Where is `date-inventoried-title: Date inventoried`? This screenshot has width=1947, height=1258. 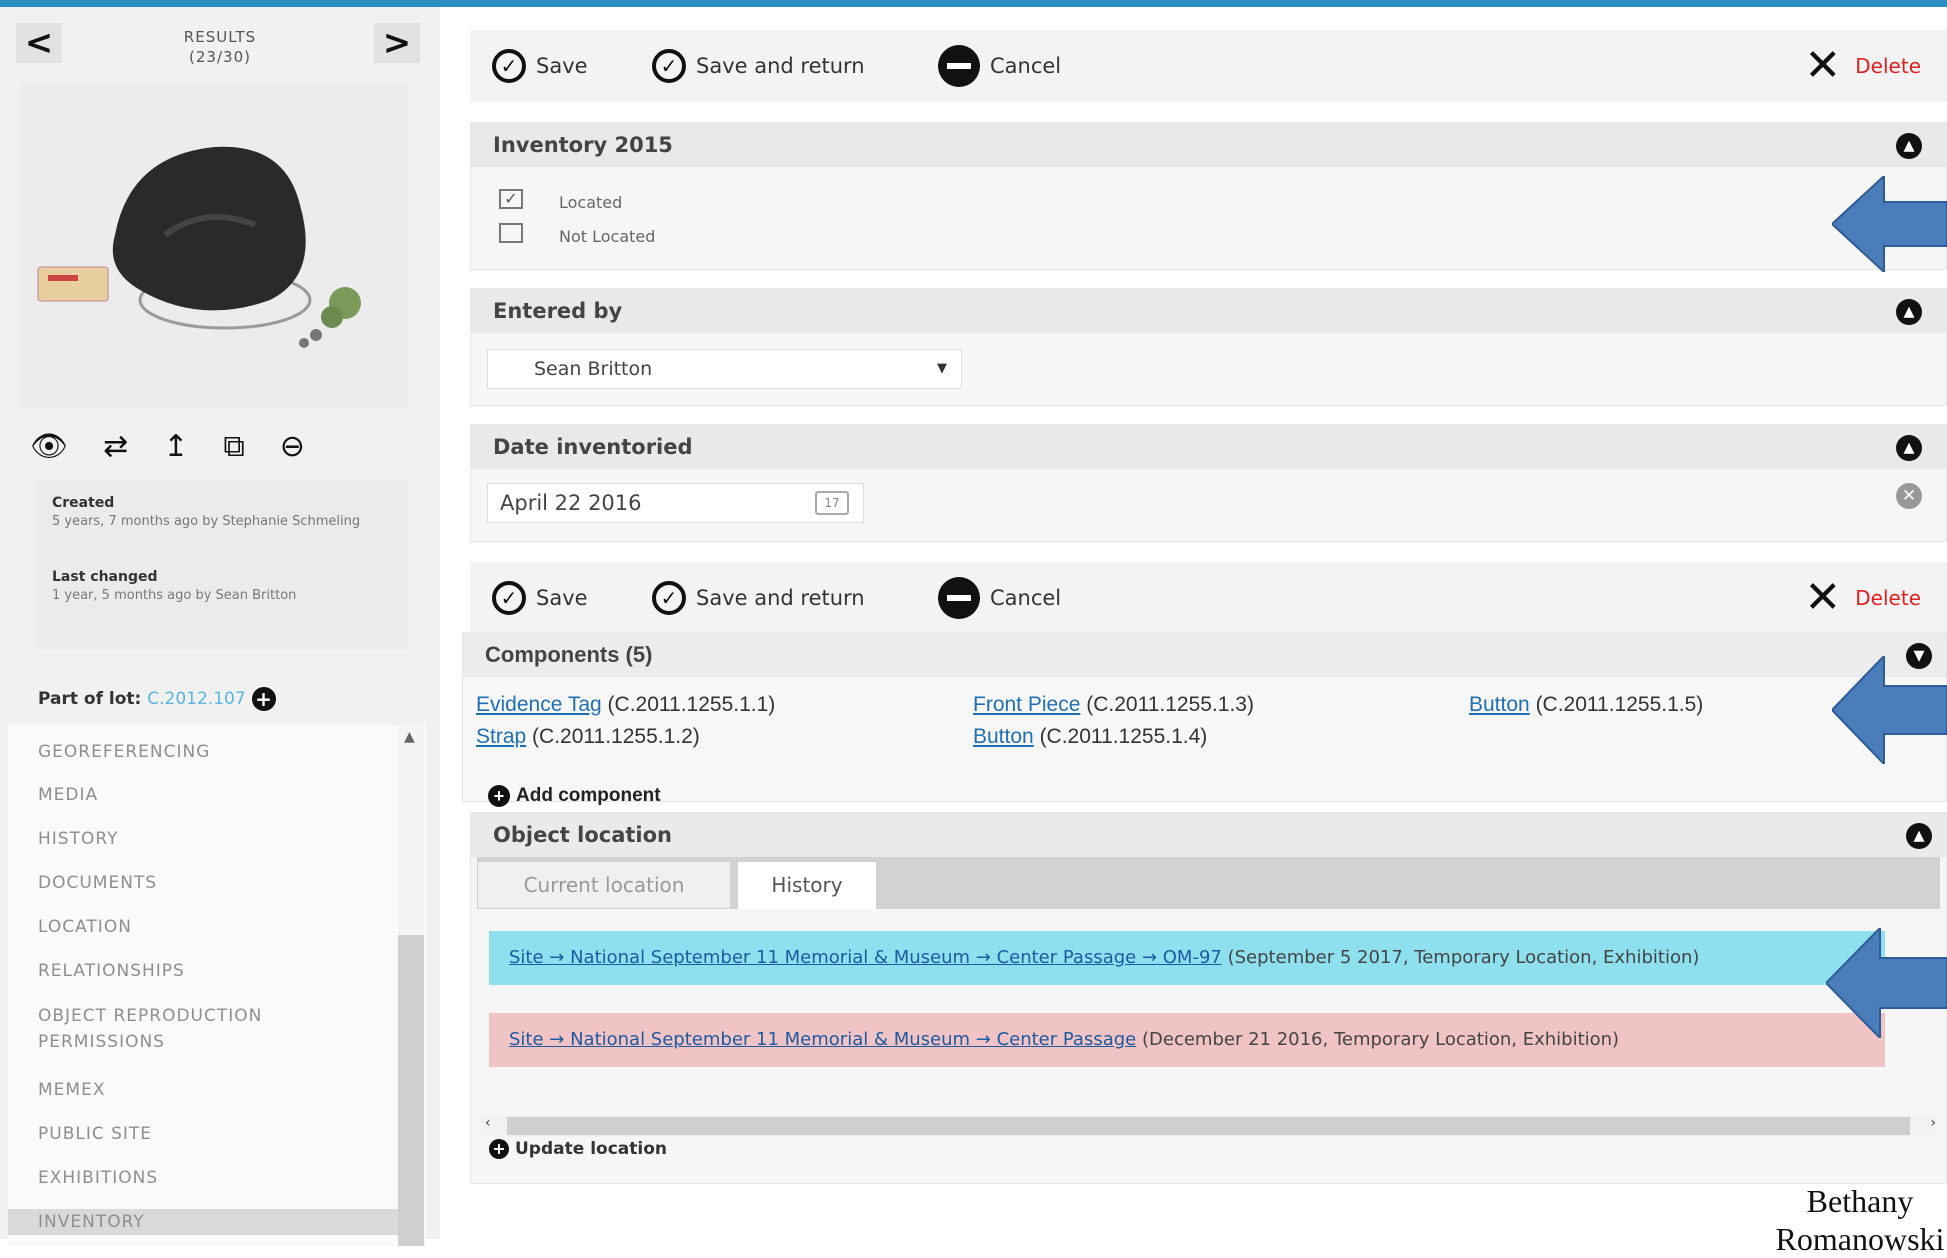
date-inventoried-title: Date inventoried is located at coordinates (1208, 447).